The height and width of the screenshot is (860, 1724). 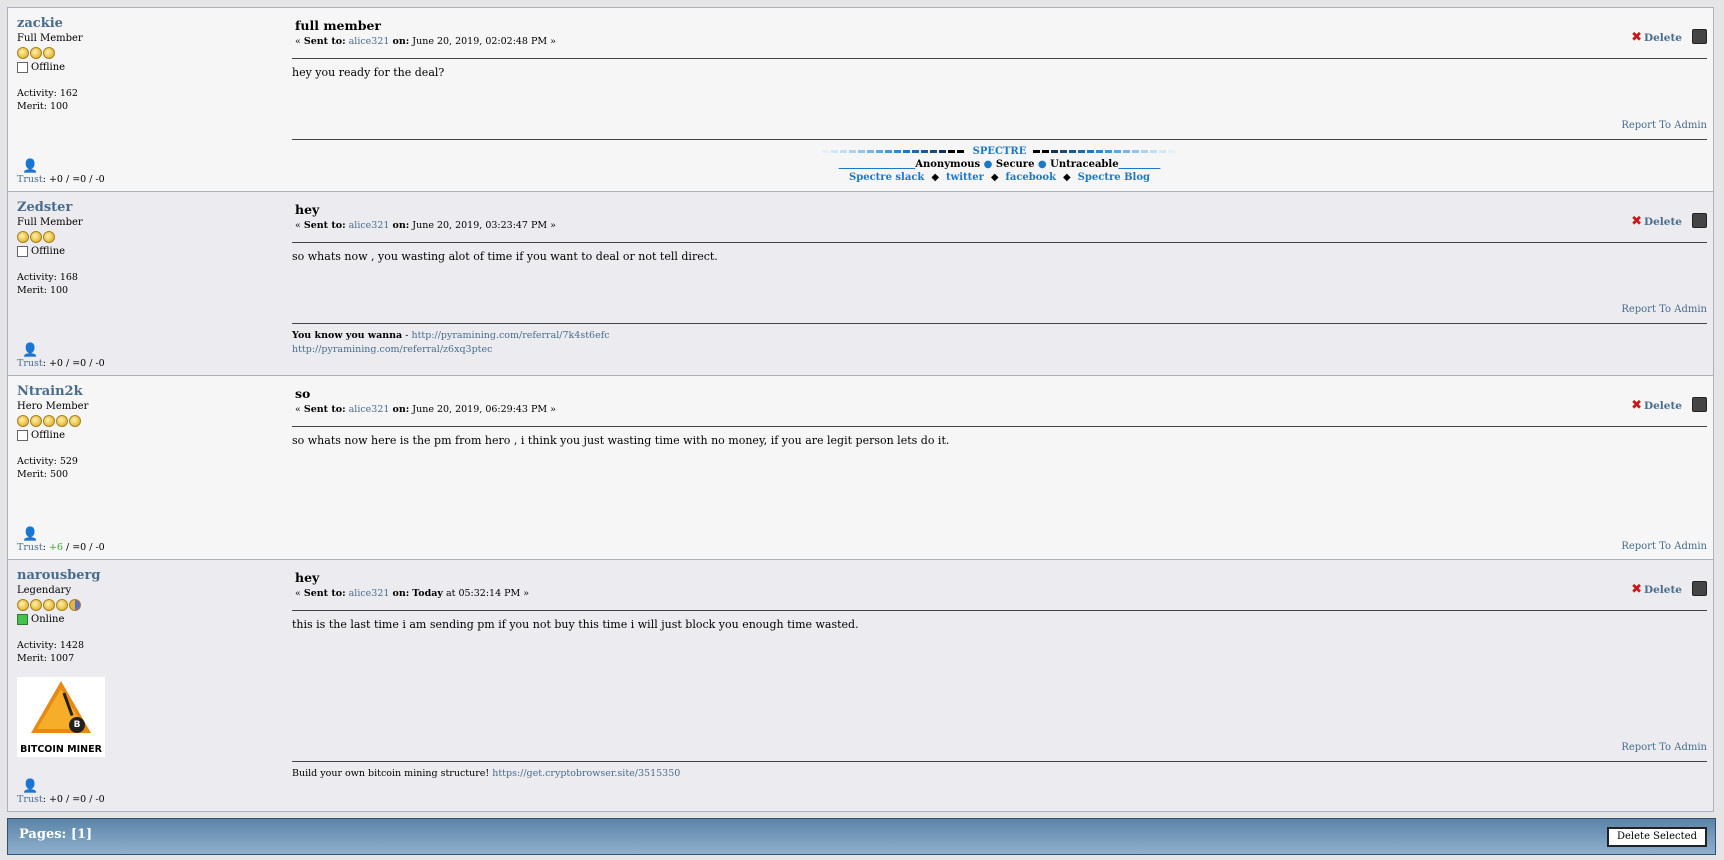 I want to click on activity-count: Activity: 168, so click(x=47, y=277).